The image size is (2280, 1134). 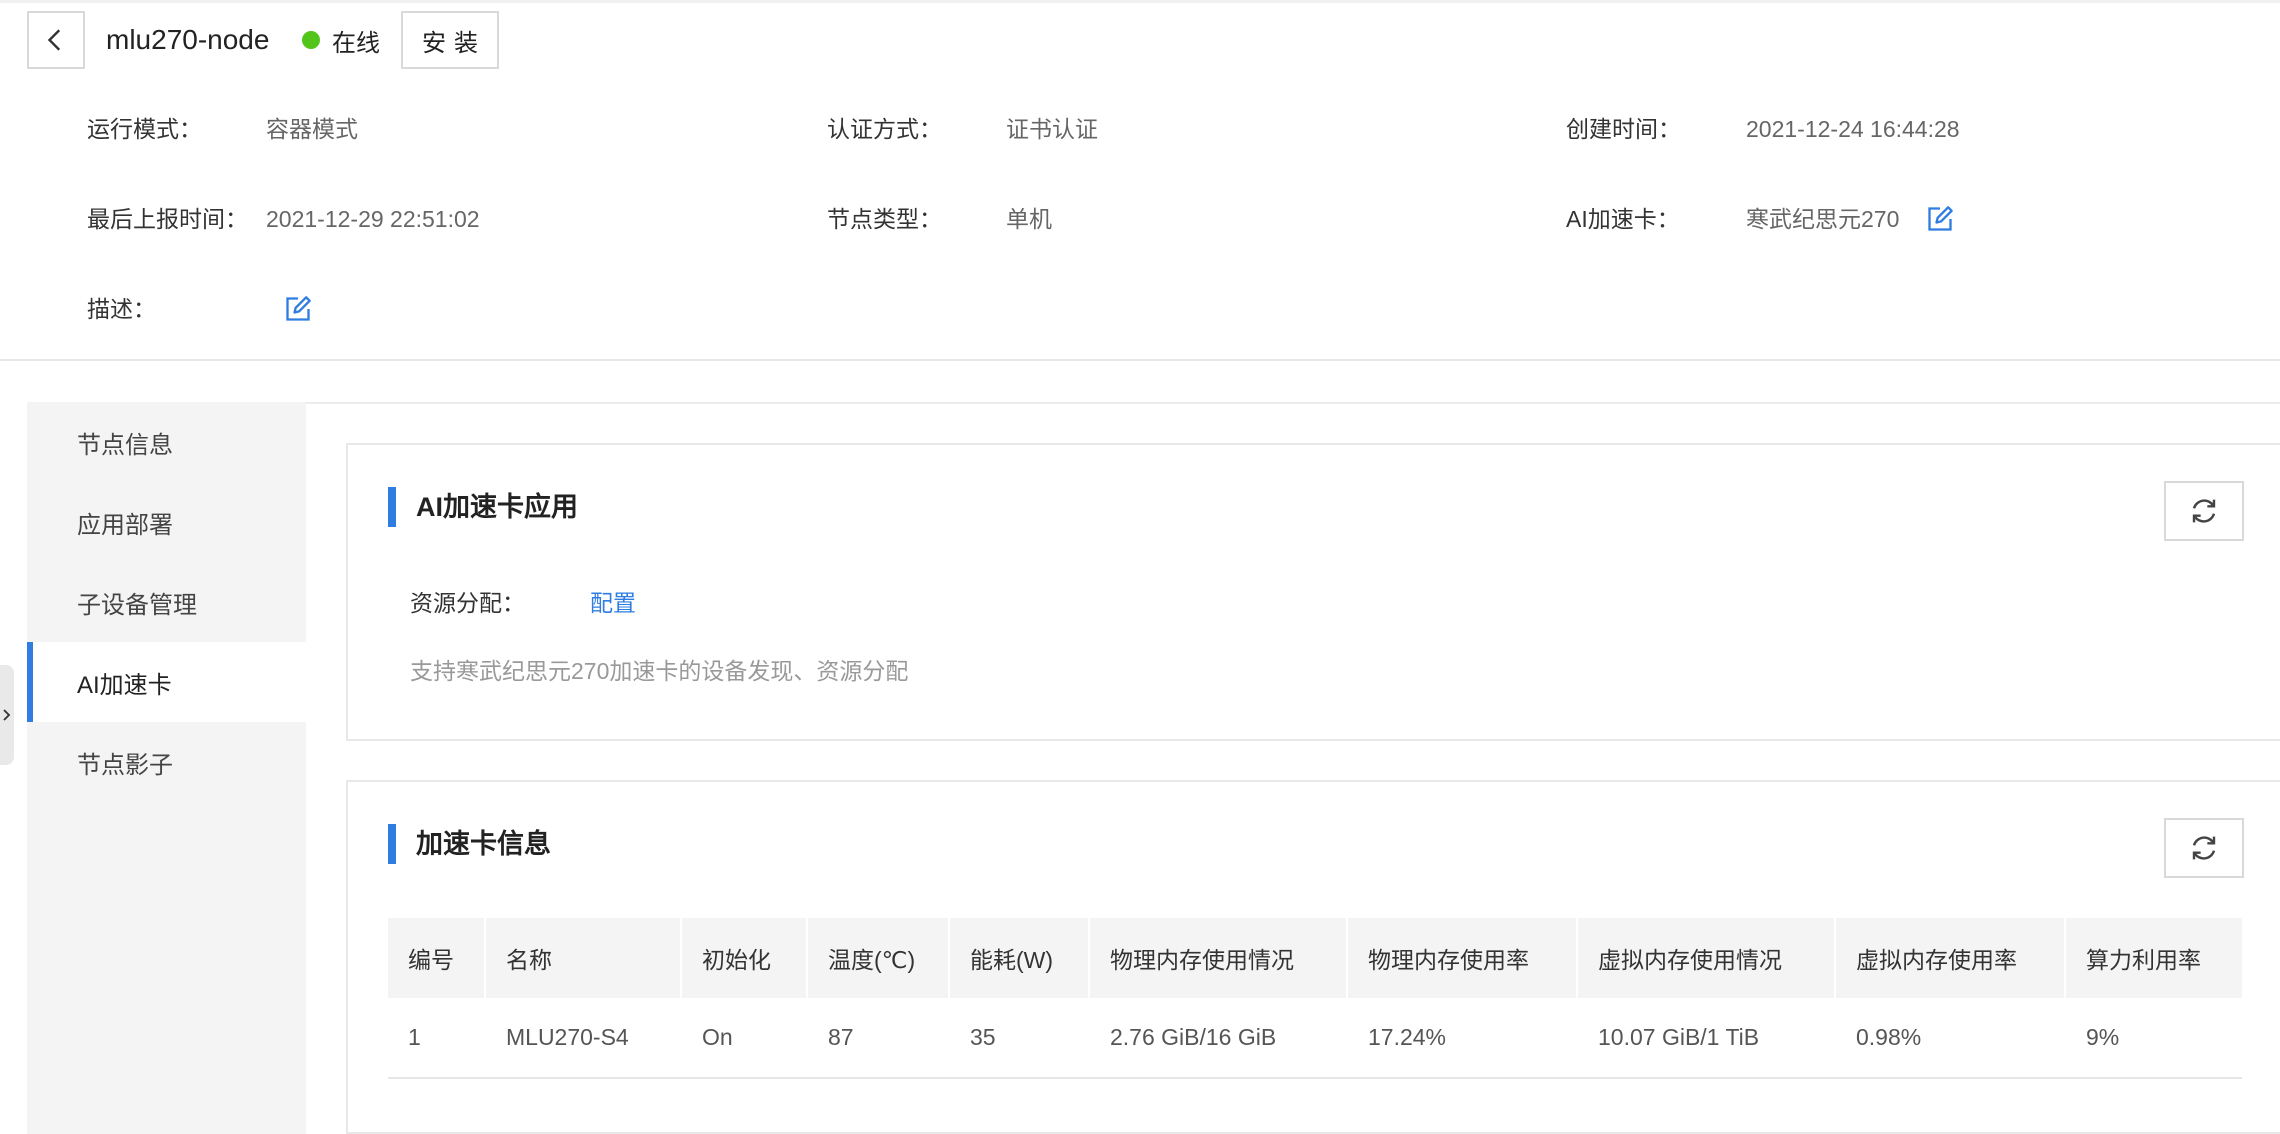 I want to click on table-cell-phys-mem-rate: 17.24%, so click(x=1407, y=1037).